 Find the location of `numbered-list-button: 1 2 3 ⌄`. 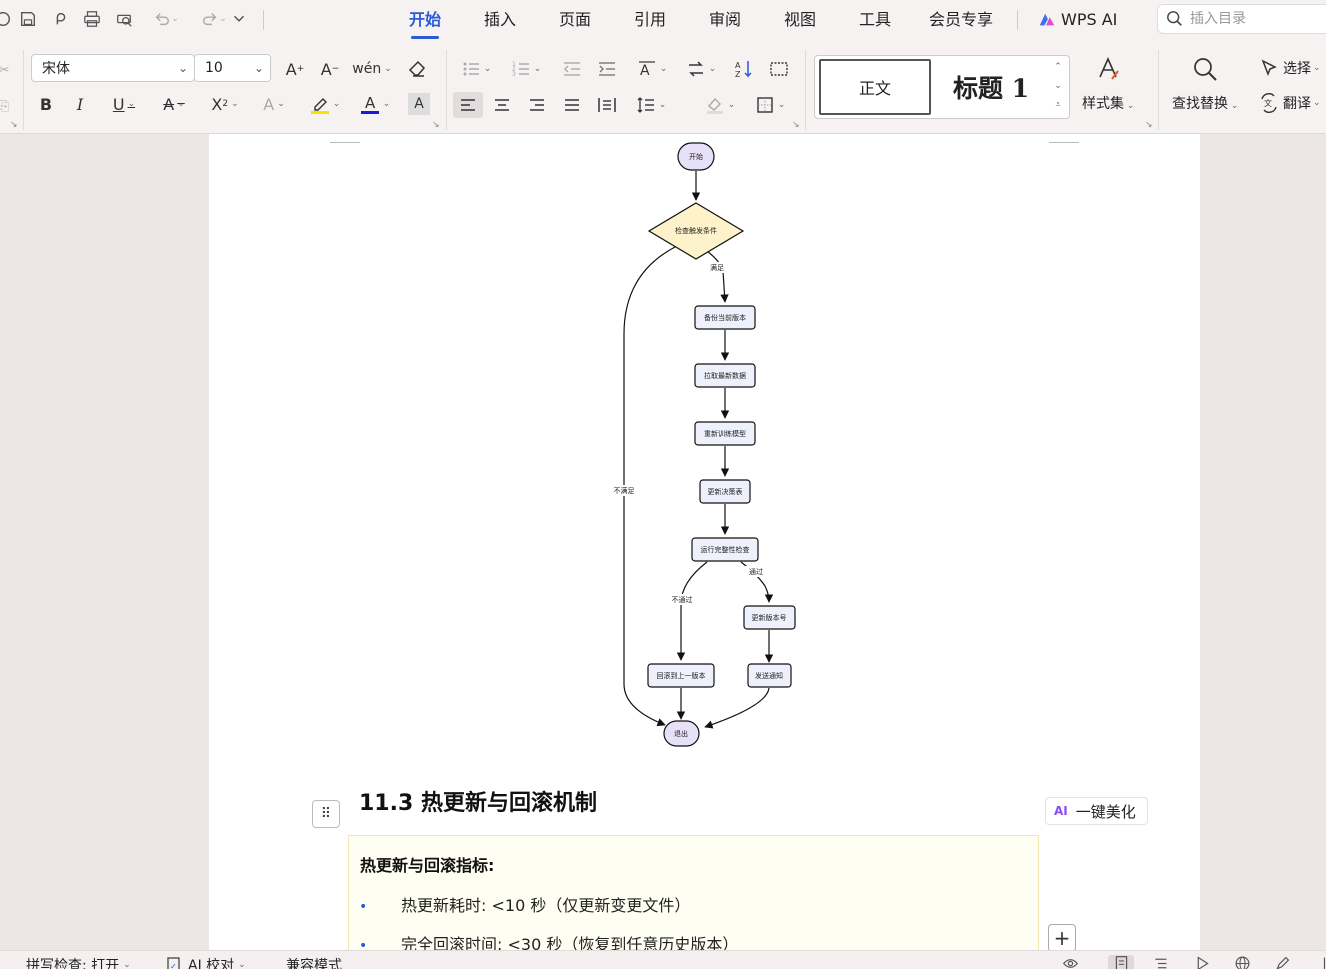

numbered-list-button: 1 2 3 ⌄ is located at coordinates (526, 69).